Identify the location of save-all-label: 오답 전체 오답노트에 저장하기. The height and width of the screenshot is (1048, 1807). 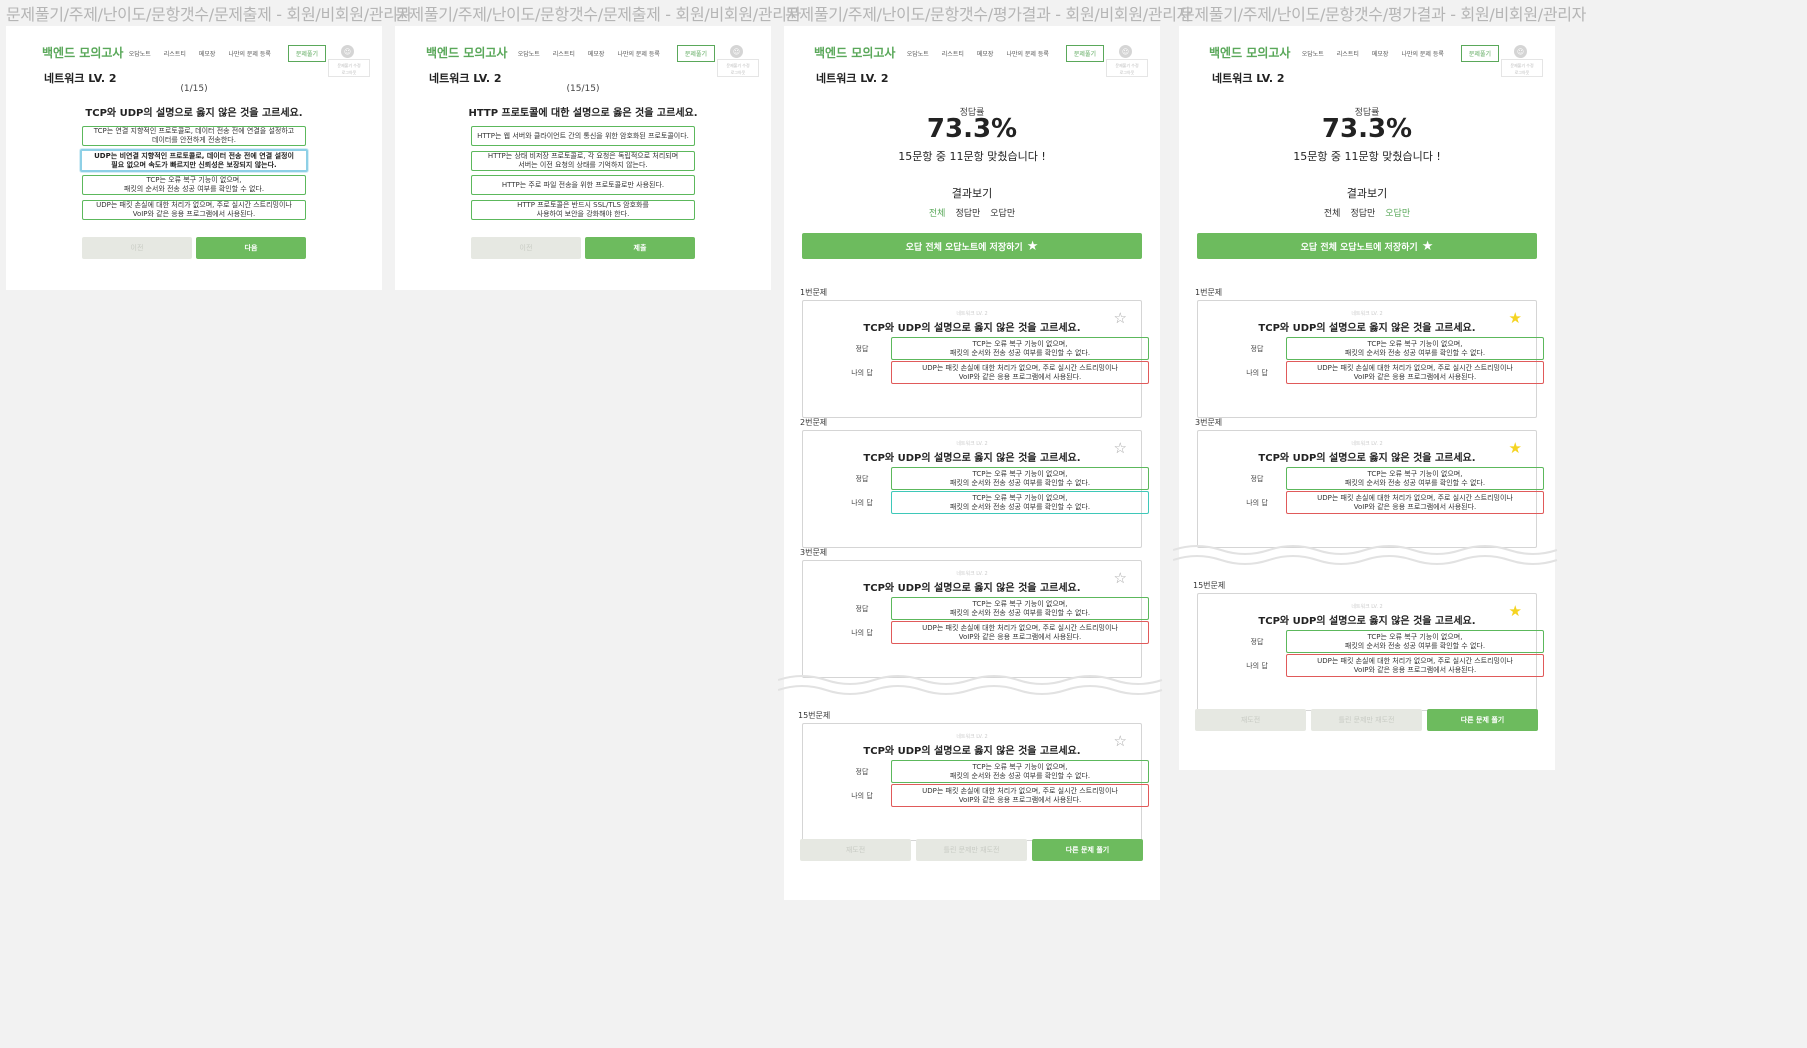
(964, 247).